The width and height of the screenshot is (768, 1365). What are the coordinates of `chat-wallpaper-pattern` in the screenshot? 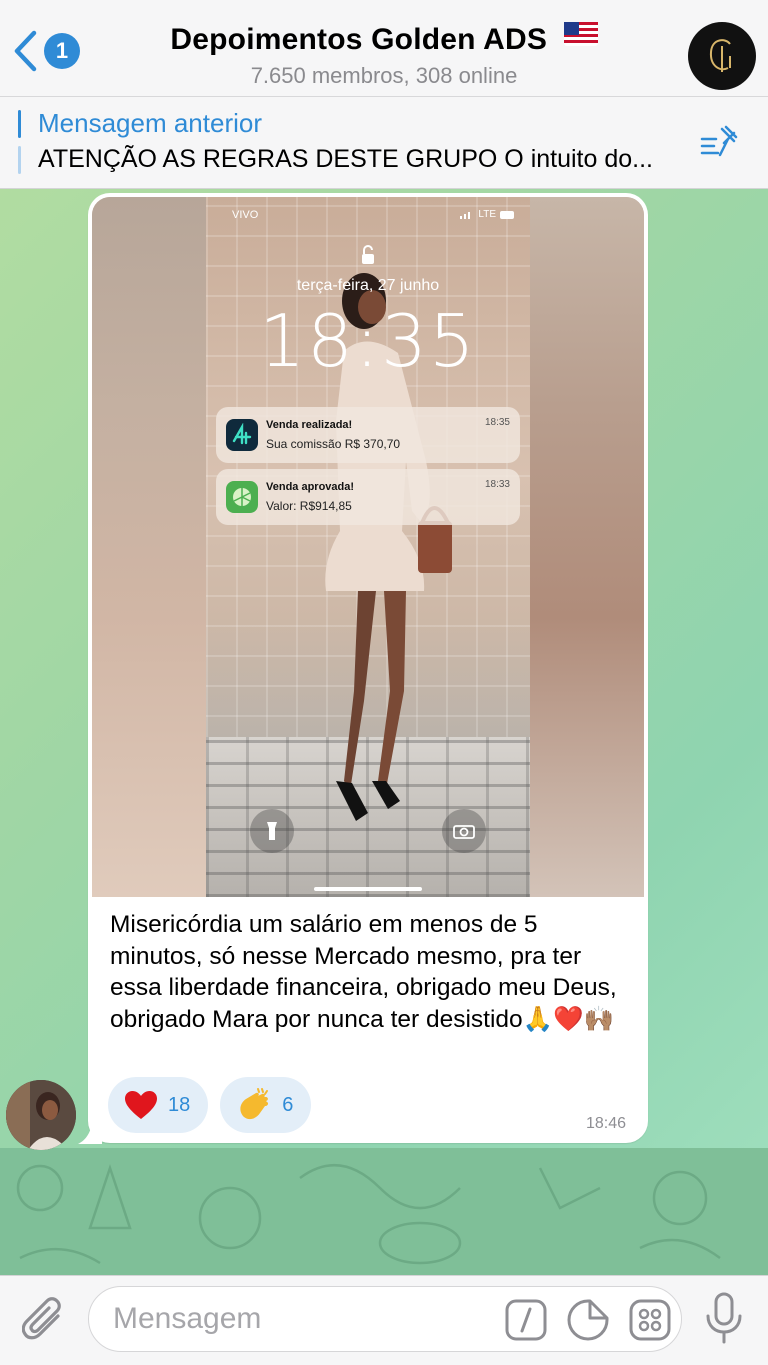 It's located at (384, 1211).